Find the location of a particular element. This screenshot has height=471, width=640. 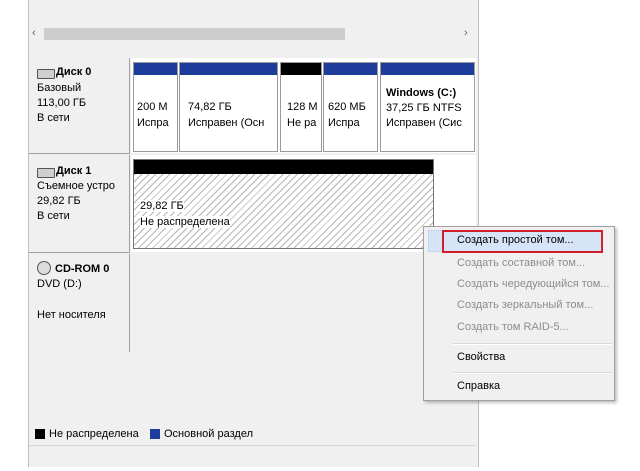

disk-1-label: Диск 1 Съемное устро 29,82 ГБ В сети is located at coordinates (79, 204).